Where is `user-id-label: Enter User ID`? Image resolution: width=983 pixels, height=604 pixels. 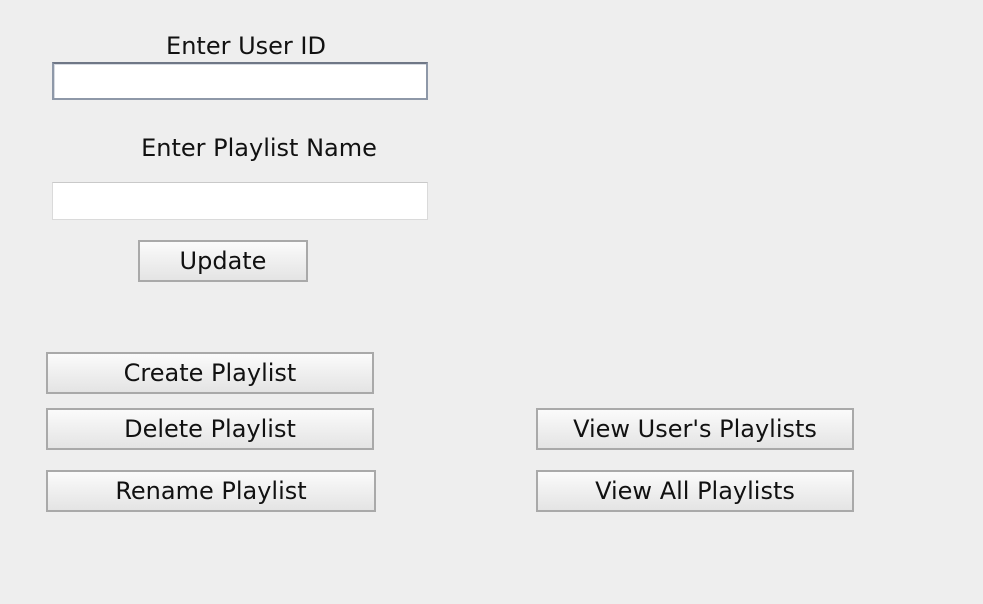 user-id-label: Enter User ID is located at coordinates (246, 46).